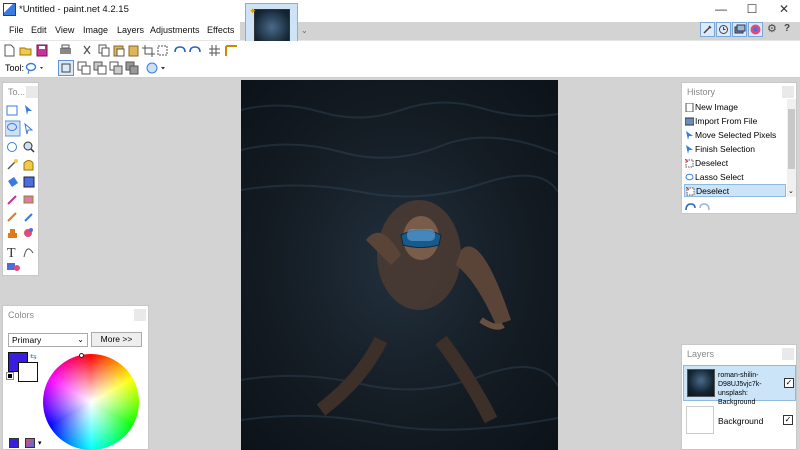  I want to click on history-item: Deselect, so click(735, 163).